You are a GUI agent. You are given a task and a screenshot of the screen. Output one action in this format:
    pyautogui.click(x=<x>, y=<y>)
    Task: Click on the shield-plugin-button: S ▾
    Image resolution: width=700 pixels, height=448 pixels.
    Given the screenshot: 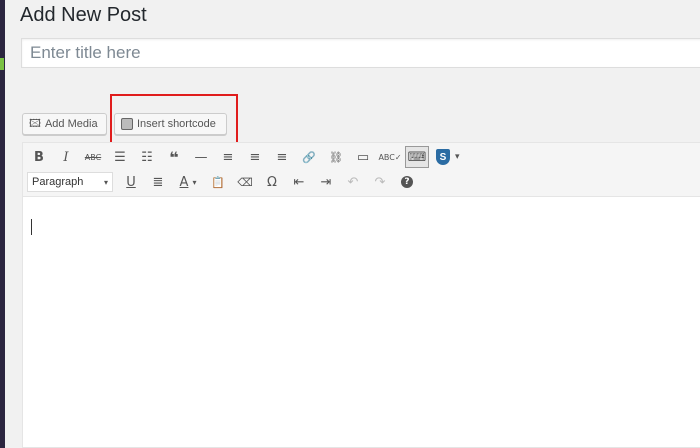 What is the action you would take?
    pyautogui.click(x=448, y=157)
    